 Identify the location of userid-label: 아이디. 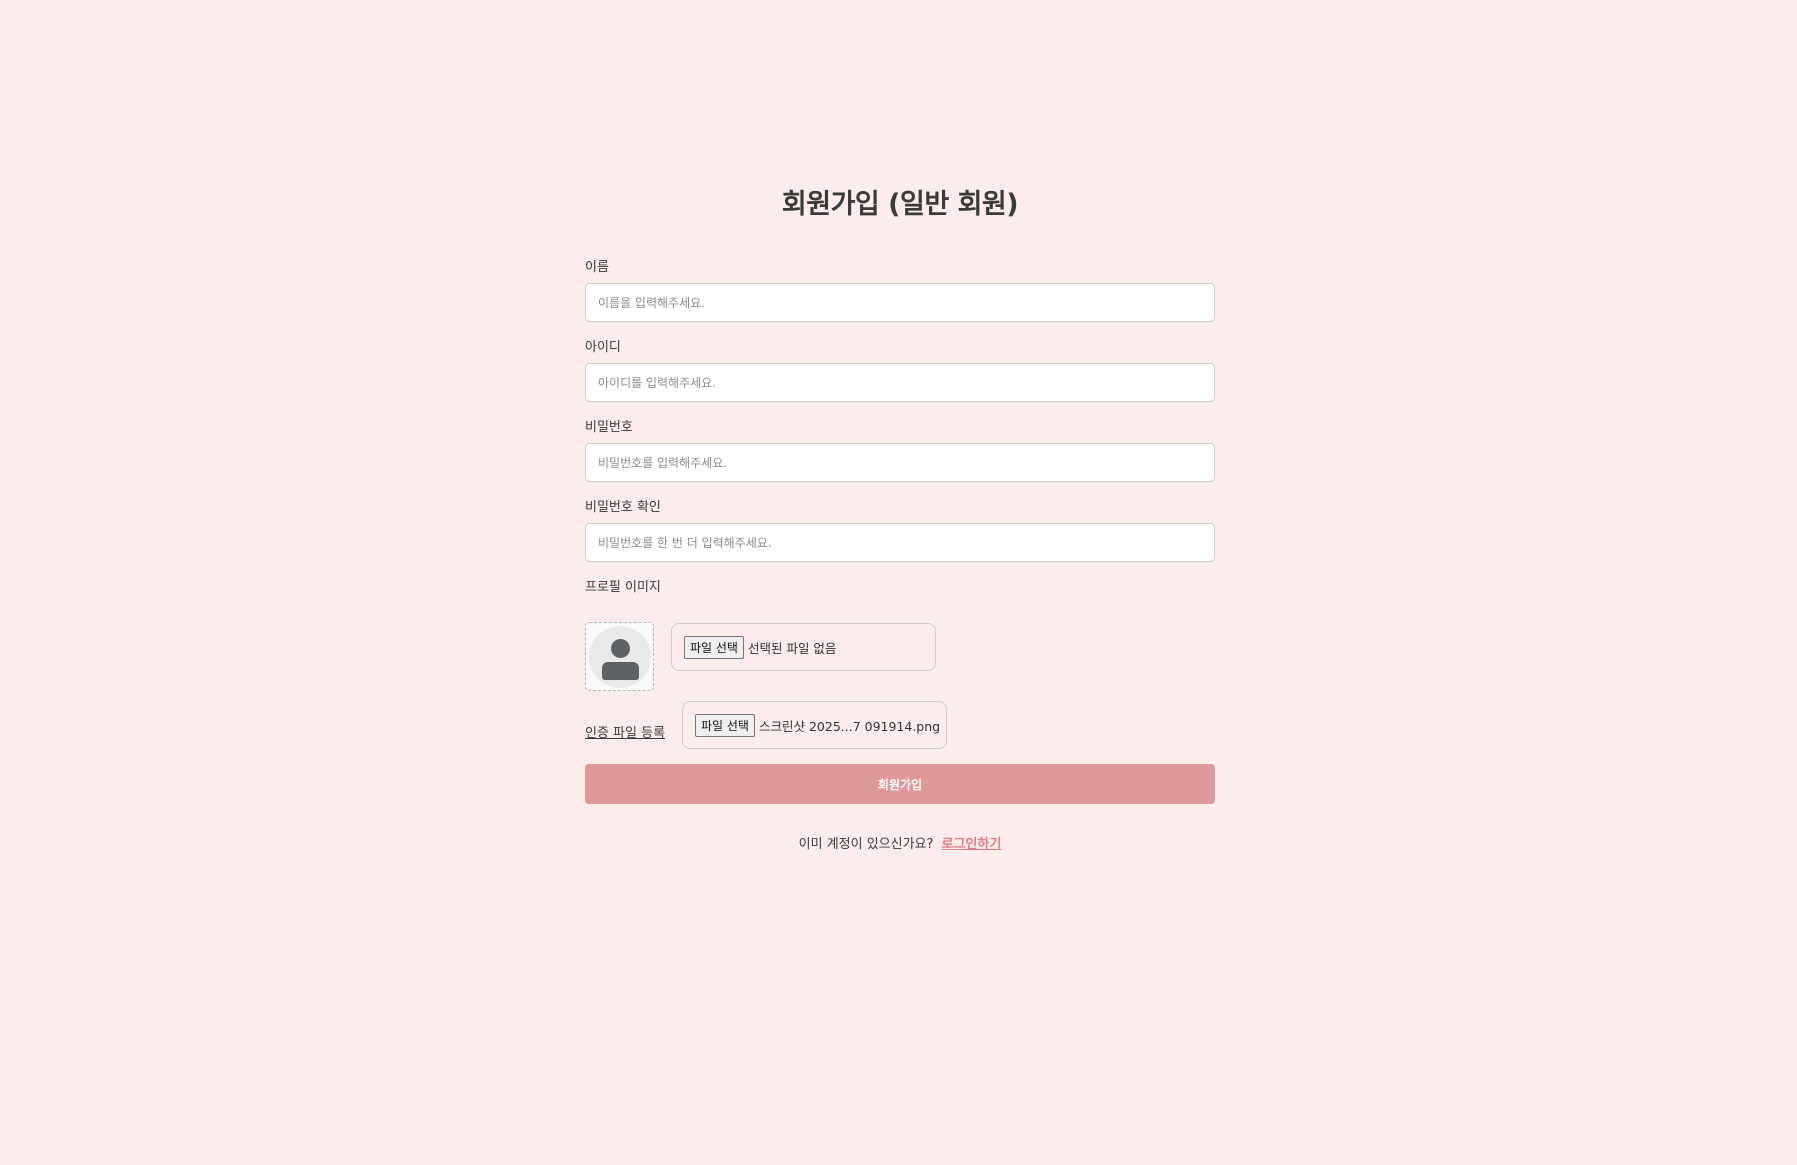
(603, 347).